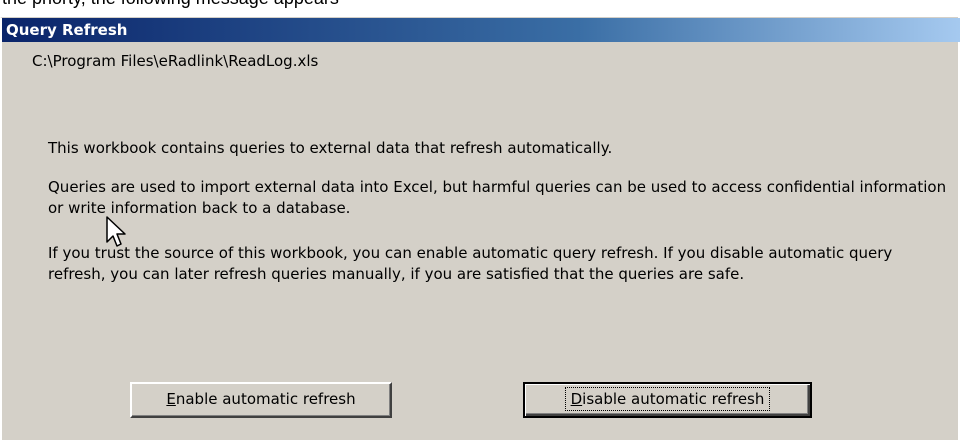  What do you see at coordinates (116, 231) in the screenshot?
I see `mouse-pointer-icon` at bounding box center [116, 231].